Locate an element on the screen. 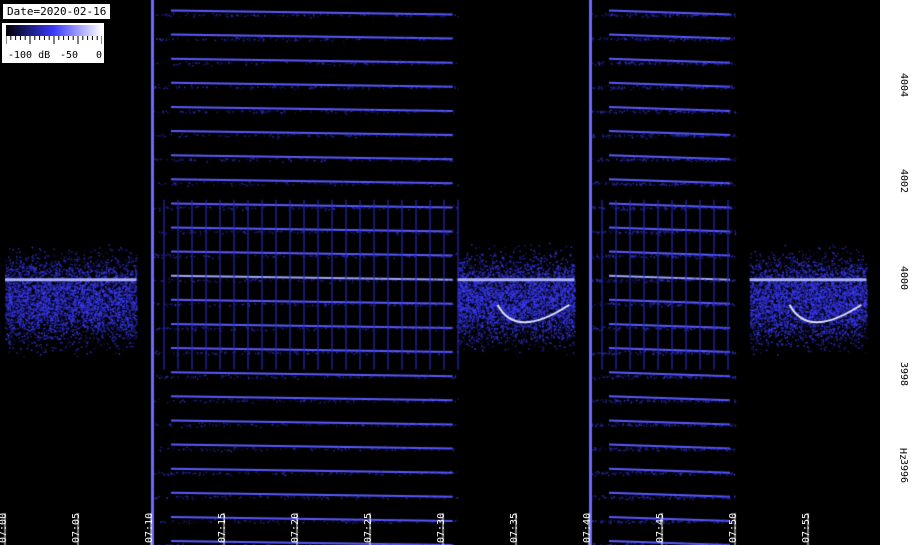 The height and width of the screenshot is (545, 912). colorbar-tick-label: -50 is located at coordinates (69, 55).